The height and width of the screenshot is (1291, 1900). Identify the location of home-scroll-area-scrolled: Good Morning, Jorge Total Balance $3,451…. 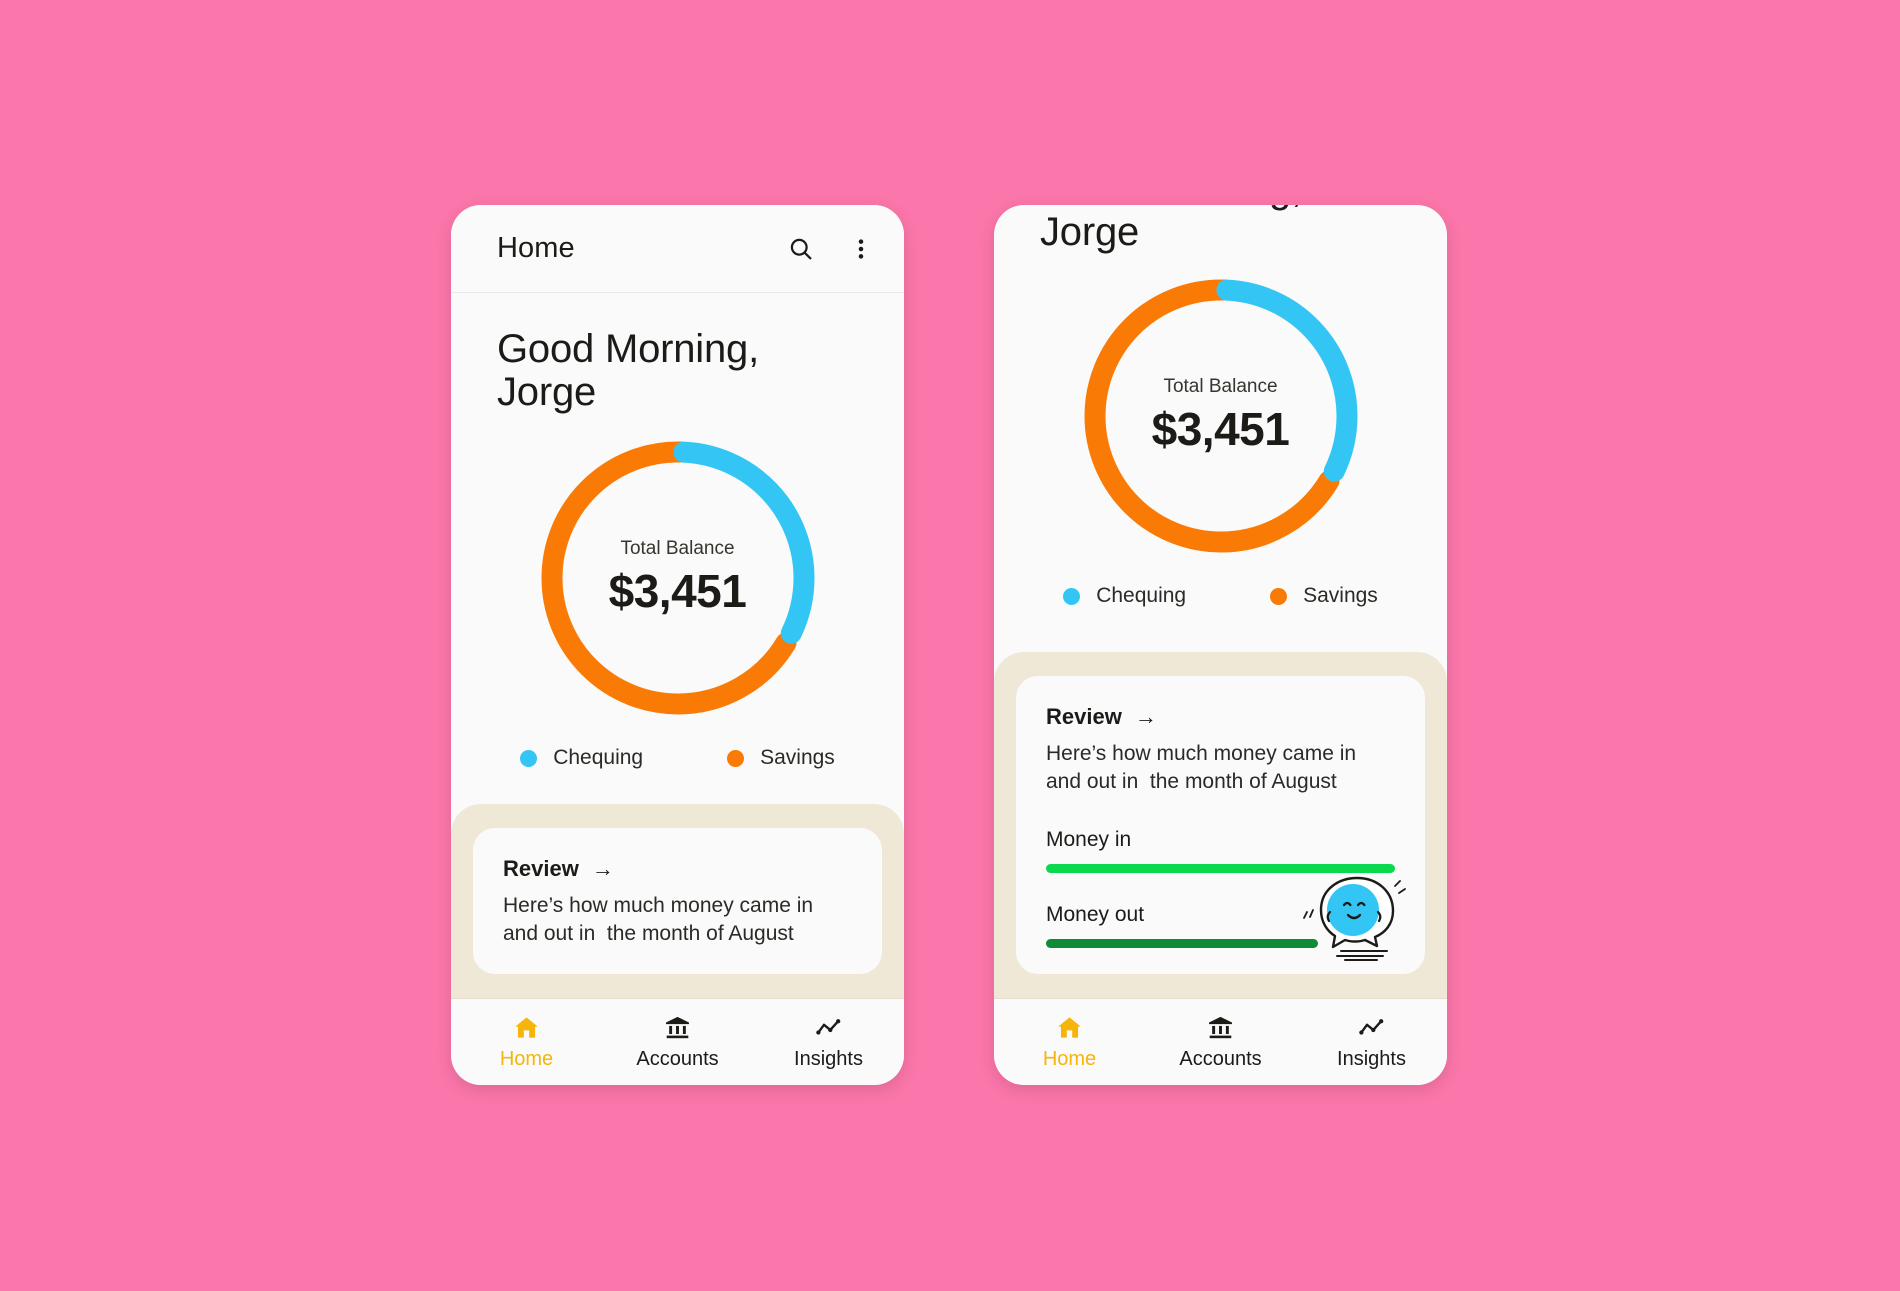
(1220, 602).